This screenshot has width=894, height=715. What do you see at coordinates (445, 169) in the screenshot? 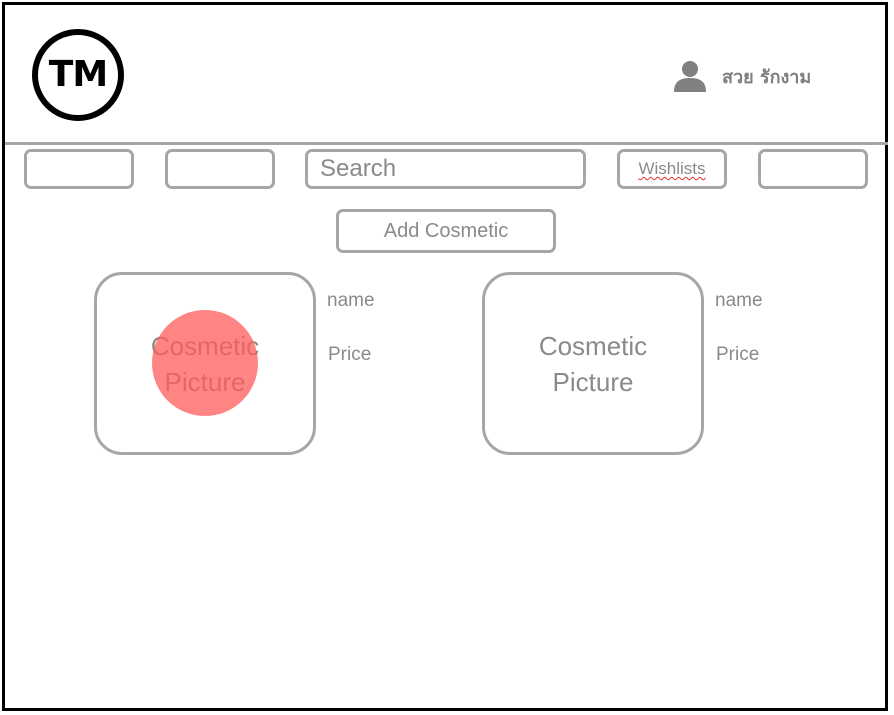
I see `search-input: Search` at bounding box center [445, 169].